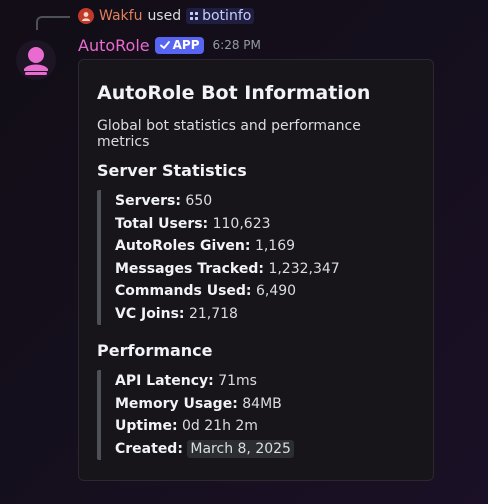 This screenshot has width=488, height=504. Describe the element at coordinates (240, 448) in the screenshot. I see `created-date-timestamp: March 8, 2025` at that location.